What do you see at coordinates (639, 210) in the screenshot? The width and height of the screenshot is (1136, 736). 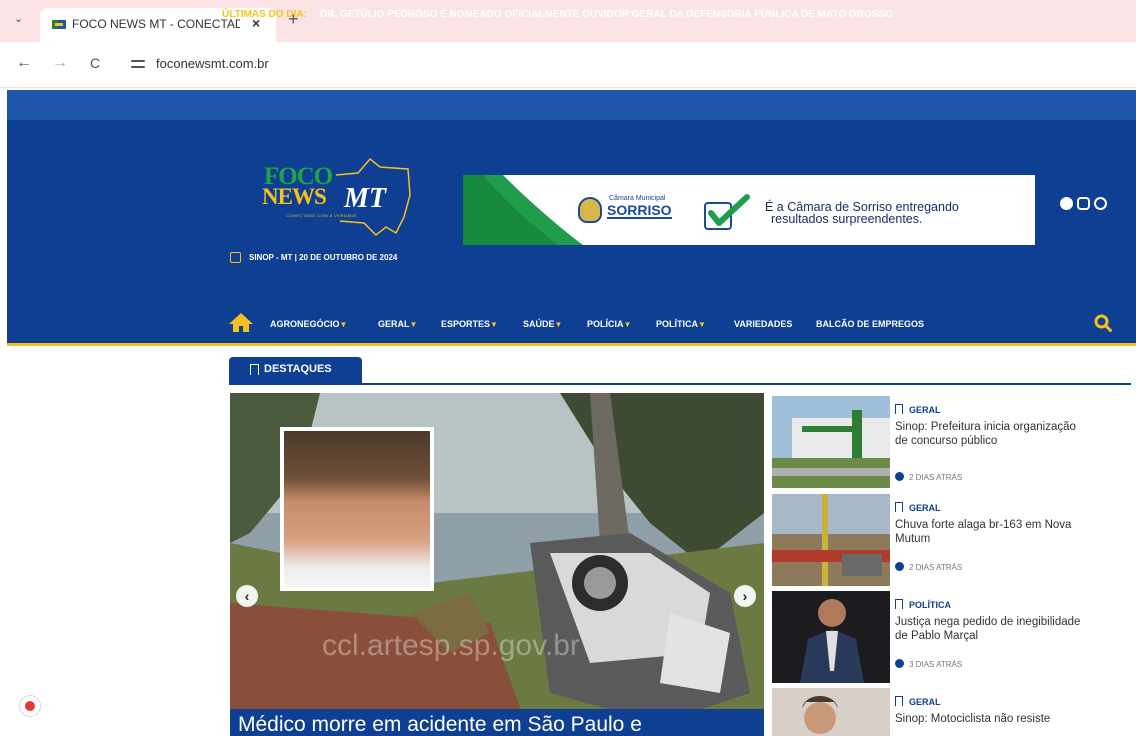 I see `ad-city-label: SORRISO` at bounding box center [639, 210].